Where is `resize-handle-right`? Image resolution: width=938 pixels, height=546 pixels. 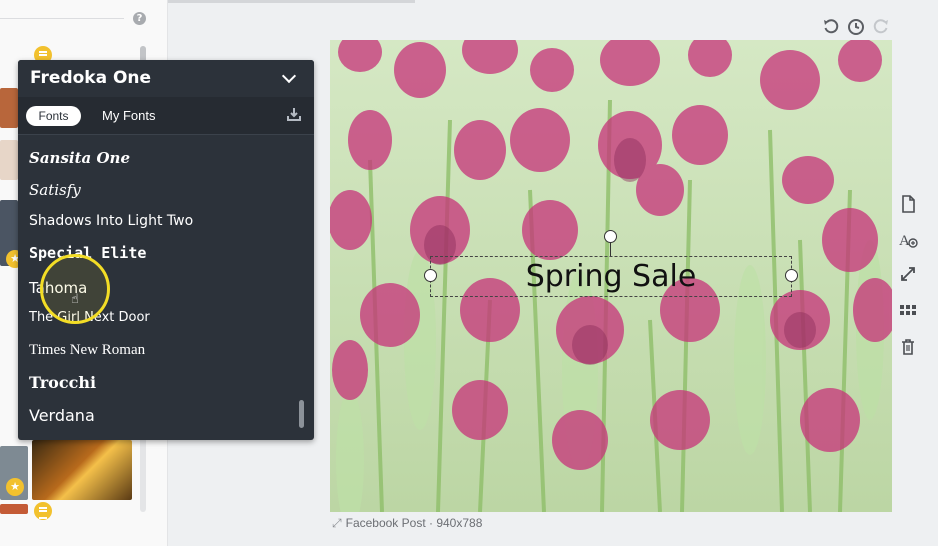 resize-handle-right is located at coordinates (791, 275).